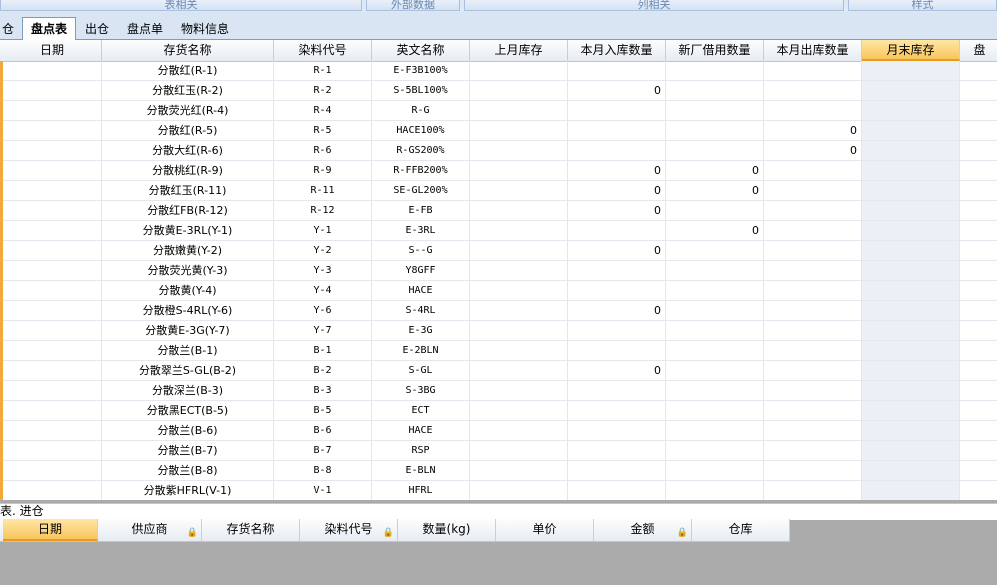 The height and width of the screenshot is (585, 997). Describe the element at coordinates (188, 471) in the screenshot. I see `cell-item-name: 分散兰(B-8)` at that location.